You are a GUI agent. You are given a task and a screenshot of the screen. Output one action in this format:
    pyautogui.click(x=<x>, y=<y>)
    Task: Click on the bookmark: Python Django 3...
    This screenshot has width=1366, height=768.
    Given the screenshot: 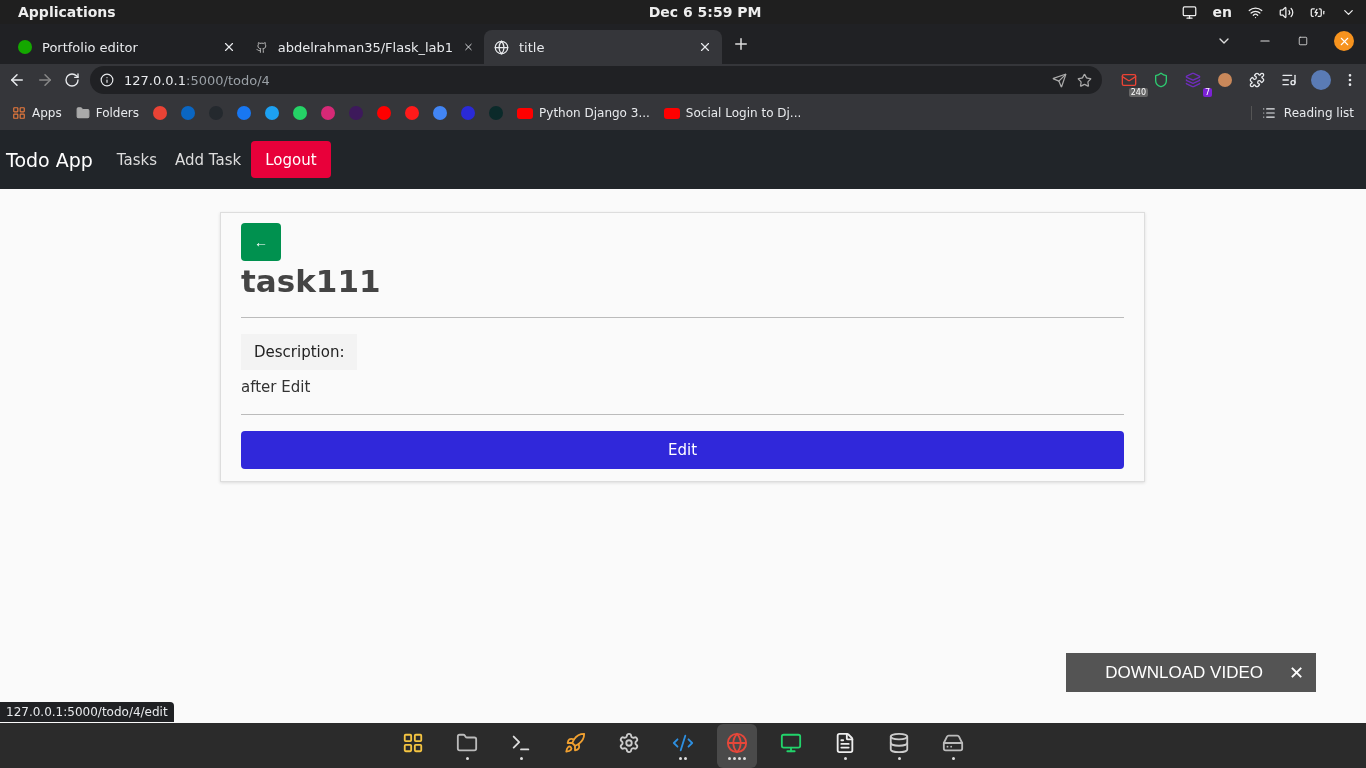 What is the action you would take?
    pyautogui.click(x=583, y=113)
    